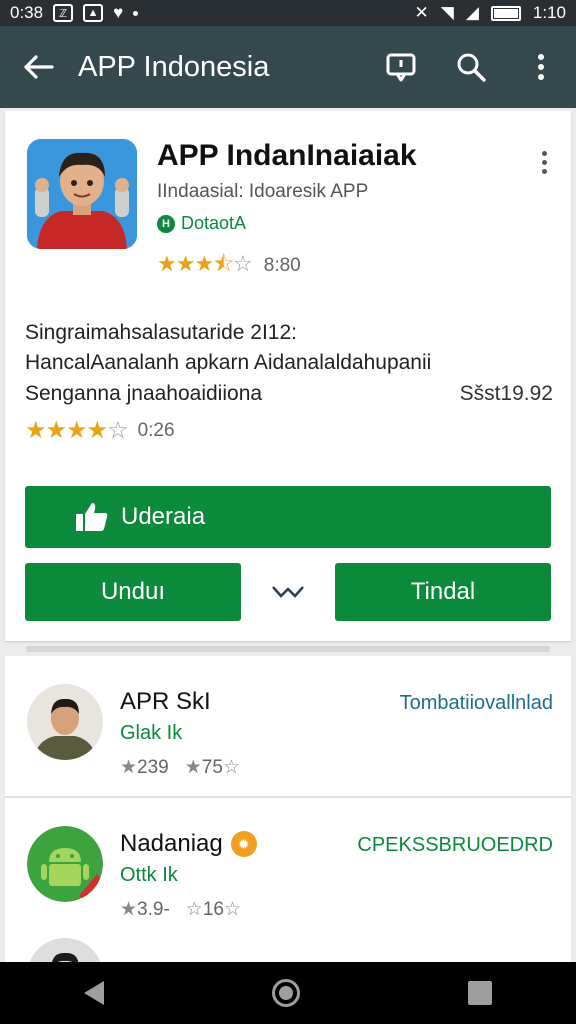 The width and height of the screenshot is (576, 1024). What do you see at coordinates (180, 909) in the screenshot?
I see `list-item-stats: ★3.9- ☆16☆` at bounding box center [180, 909].